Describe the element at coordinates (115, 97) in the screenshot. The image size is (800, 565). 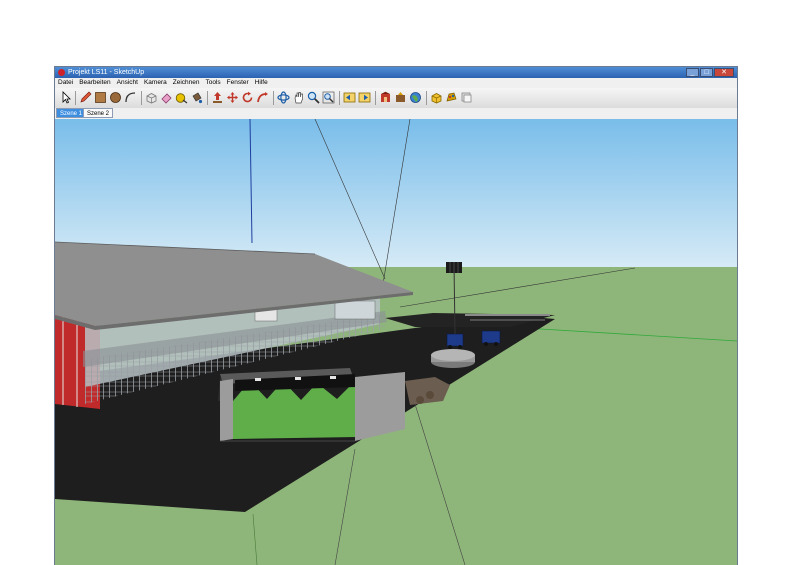
I see `circle-icon` at that location.